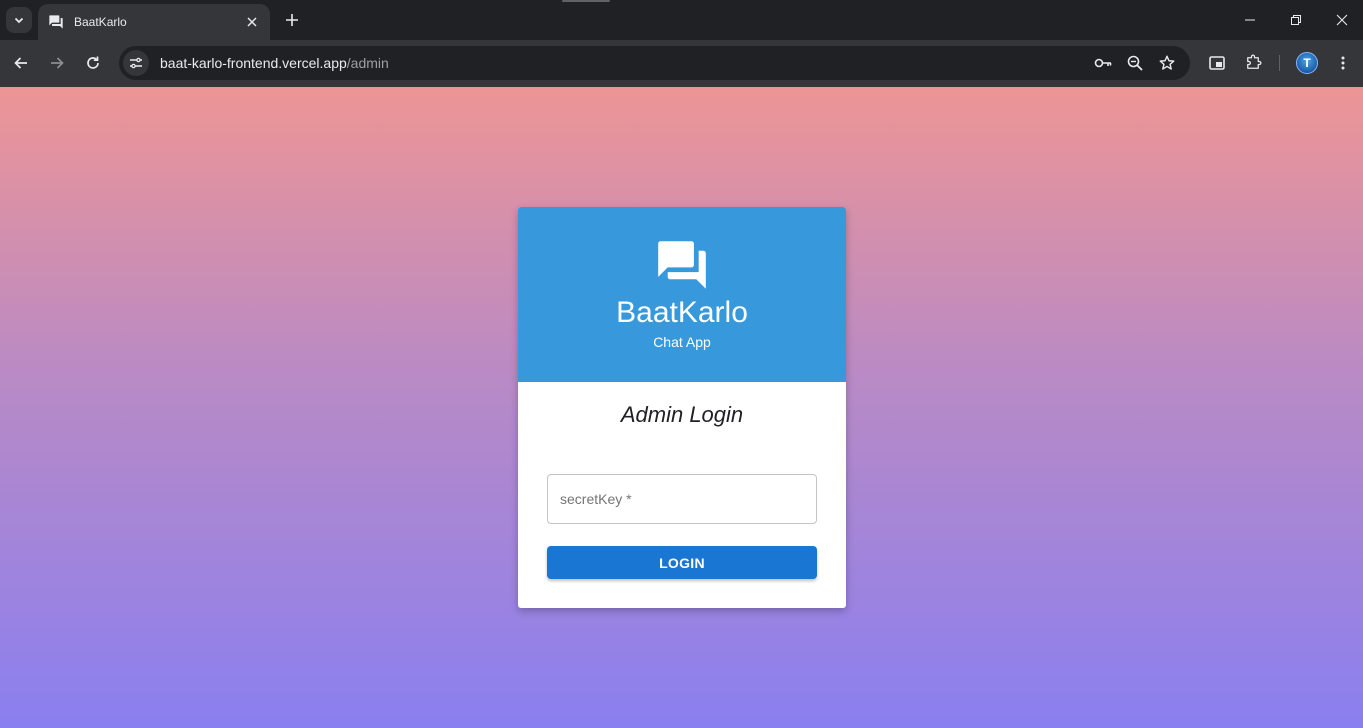 Image resolution: width=1363 pixels, height=728 pixels. Describe the element at coordinates (682, 562) in the screenshot. I see `login-button: LOGIN` at that location.